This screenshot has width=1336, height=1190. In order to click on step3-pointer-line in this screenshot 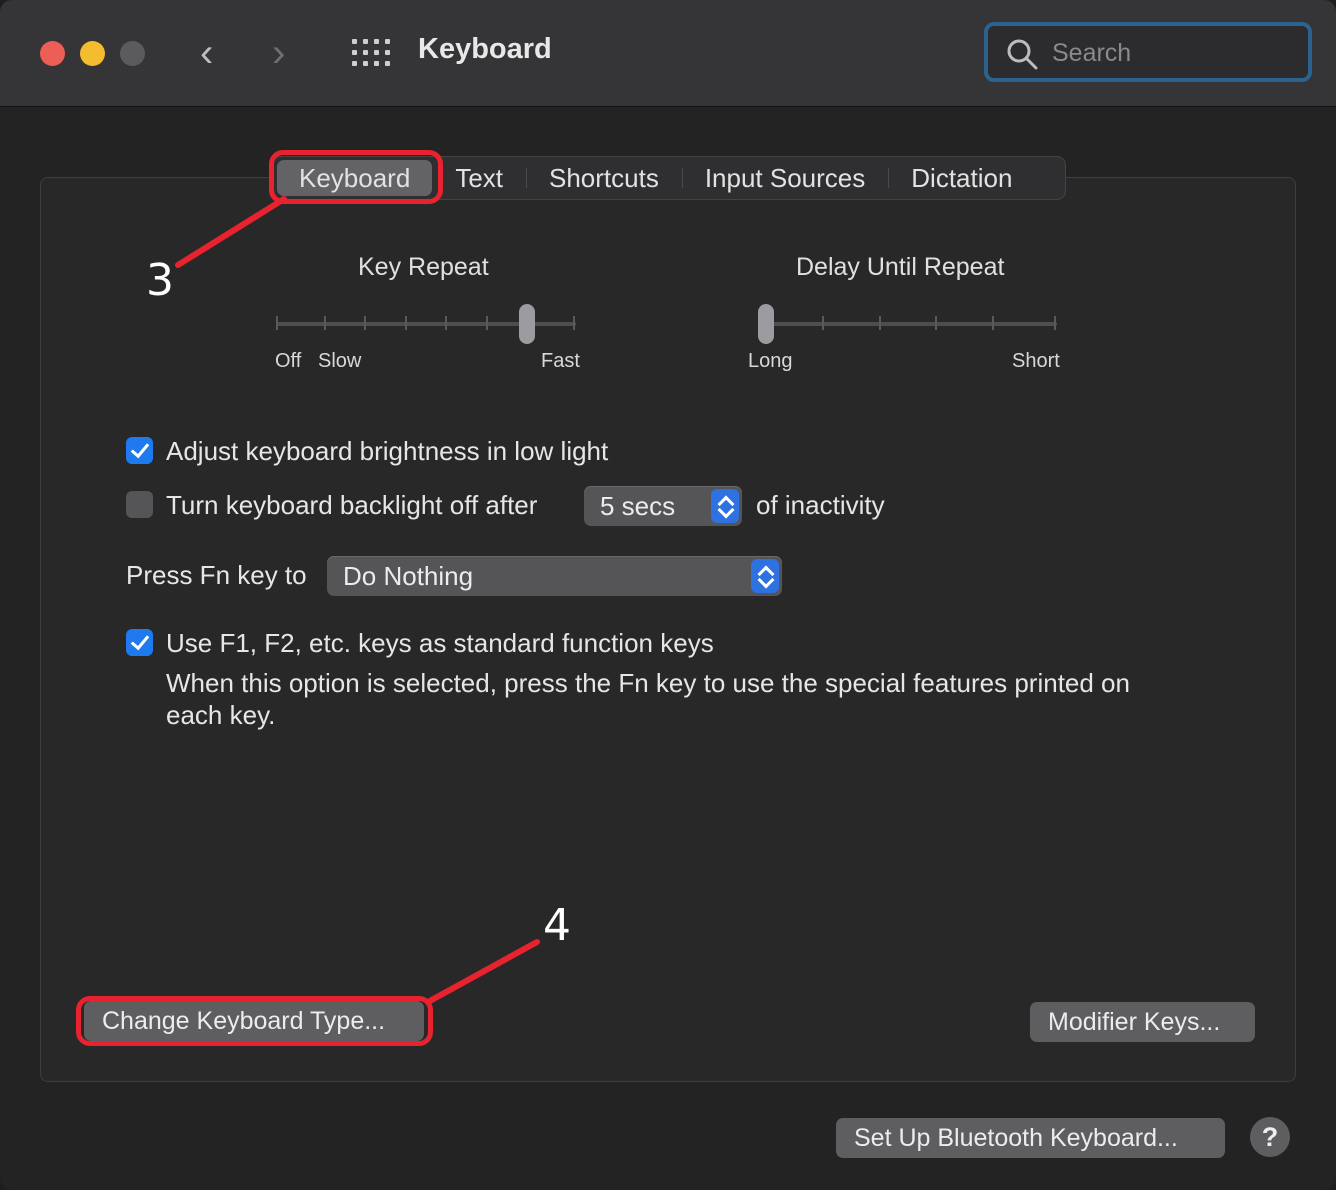, I will do `click(231, 232)`.